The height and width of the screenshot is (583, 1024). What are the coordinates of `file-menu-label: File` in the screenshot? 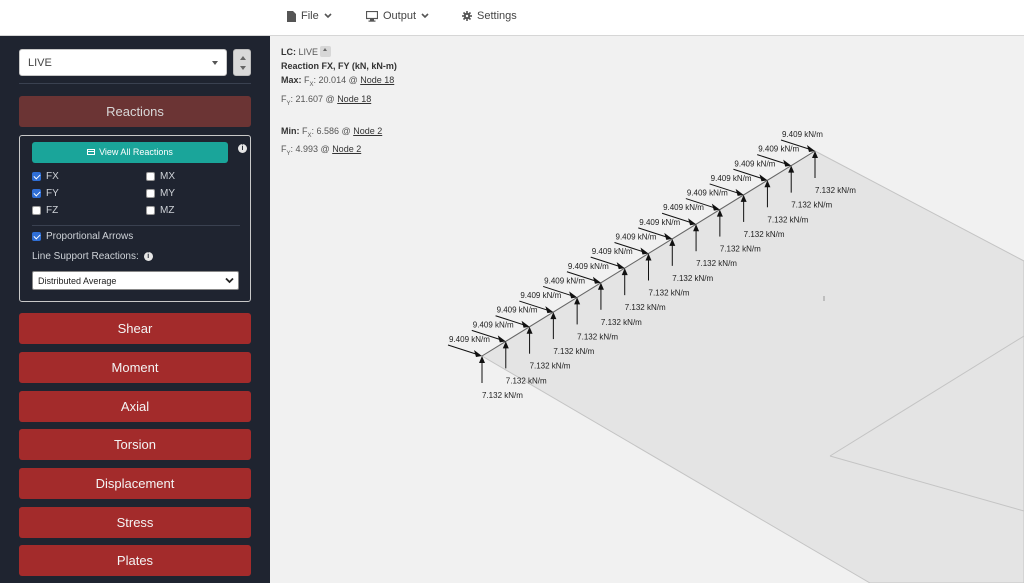 It's located at (310, 16).